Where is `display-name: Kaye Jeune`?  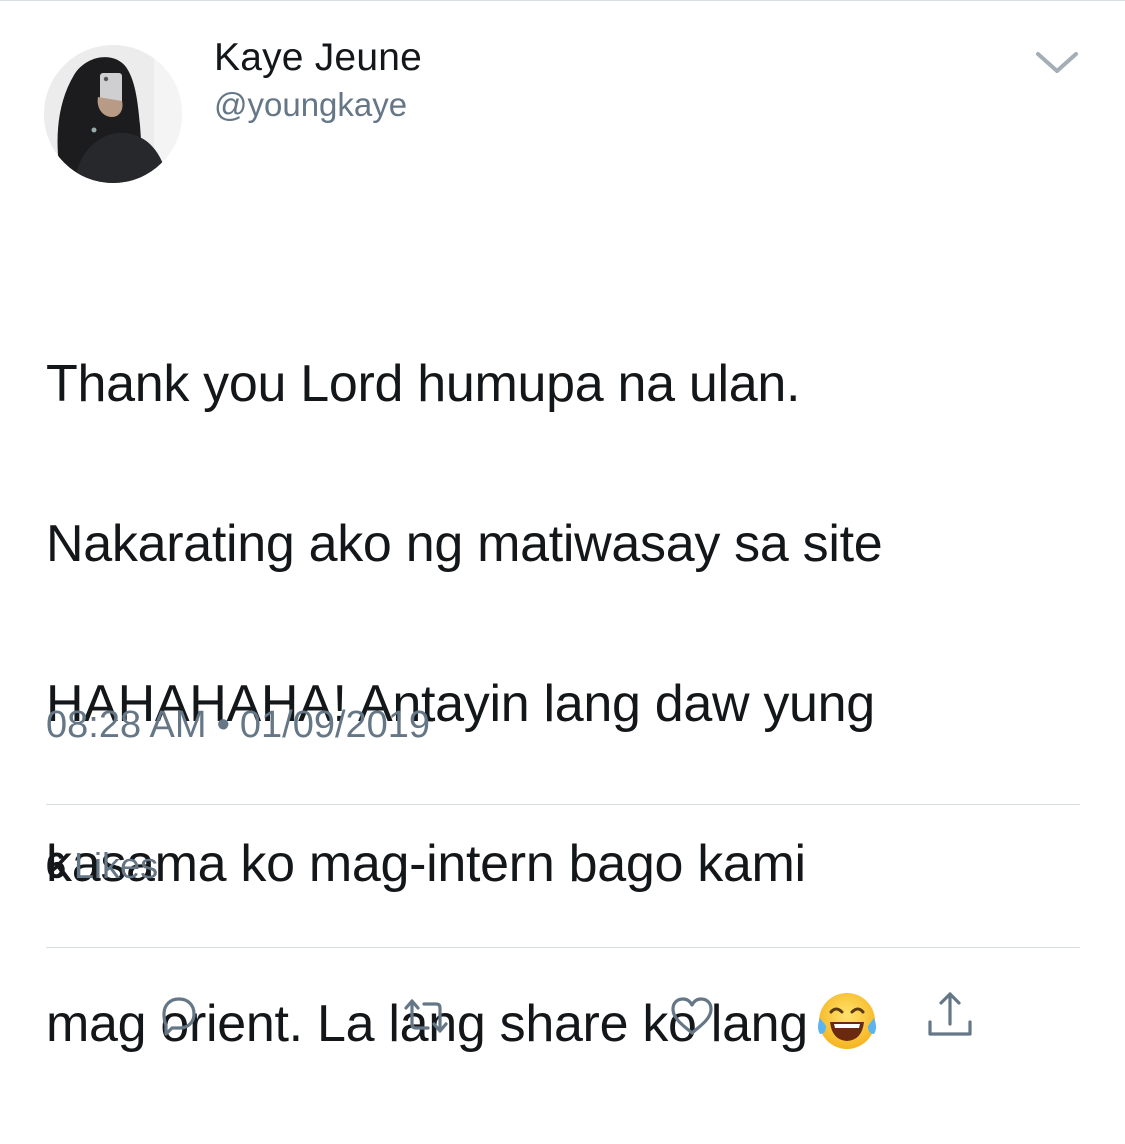
display-name: Kaye Jeune is located at coordinates (318, 58).